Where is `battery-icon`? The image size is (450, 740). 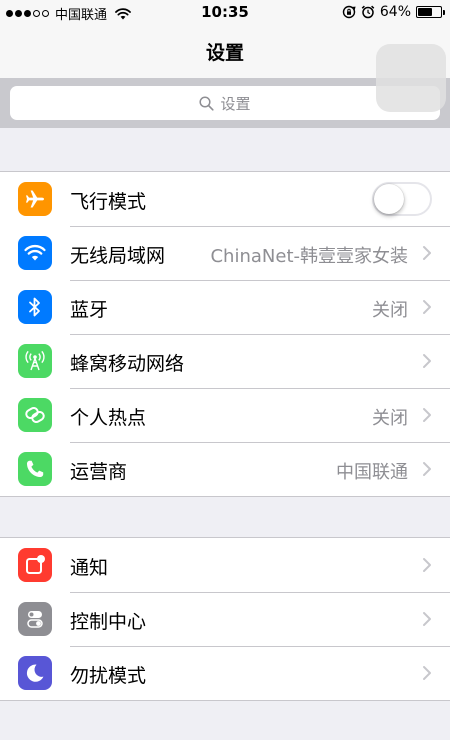 battery-icon is located at coordinates (430, 12).